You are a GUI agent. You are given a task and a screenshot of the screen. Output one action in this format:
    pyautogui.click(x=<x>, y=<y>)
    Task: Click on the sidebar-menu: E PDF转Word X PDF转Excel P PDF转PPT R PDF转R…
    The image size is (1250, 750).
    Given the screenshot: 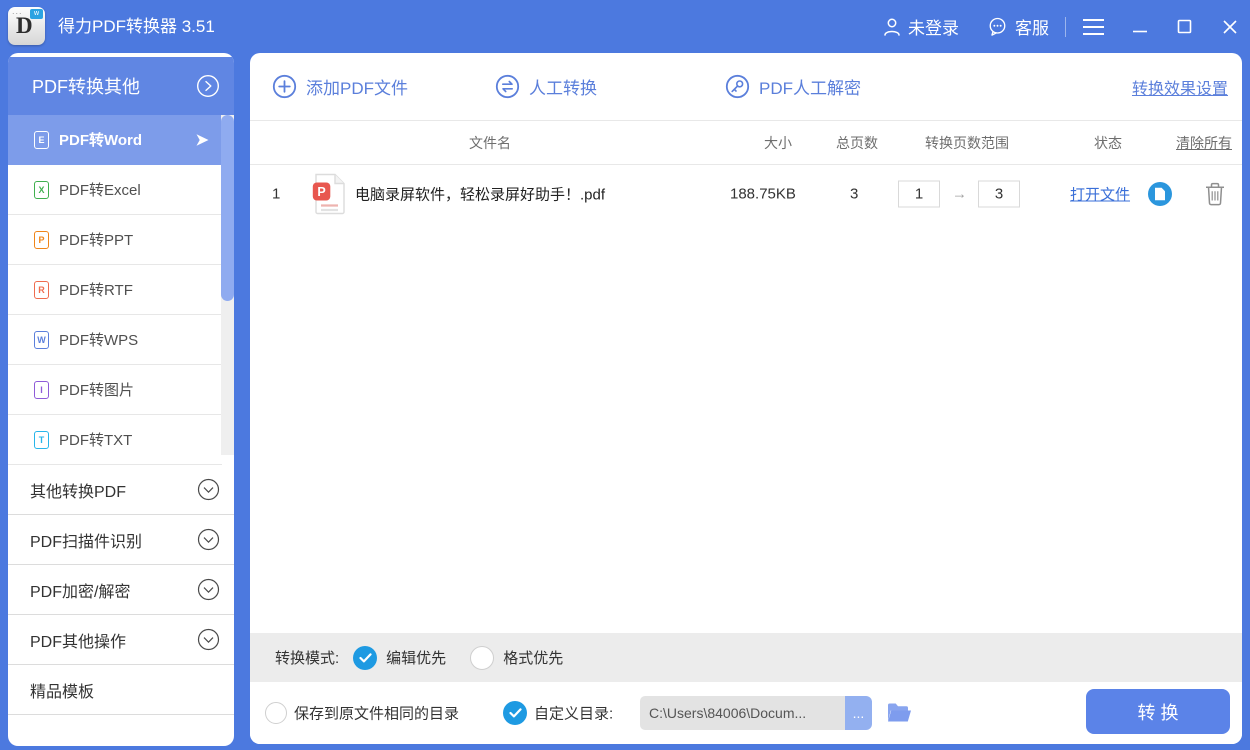 What is the action you would take?
    pyautogui.click(x=115, y=290)
    